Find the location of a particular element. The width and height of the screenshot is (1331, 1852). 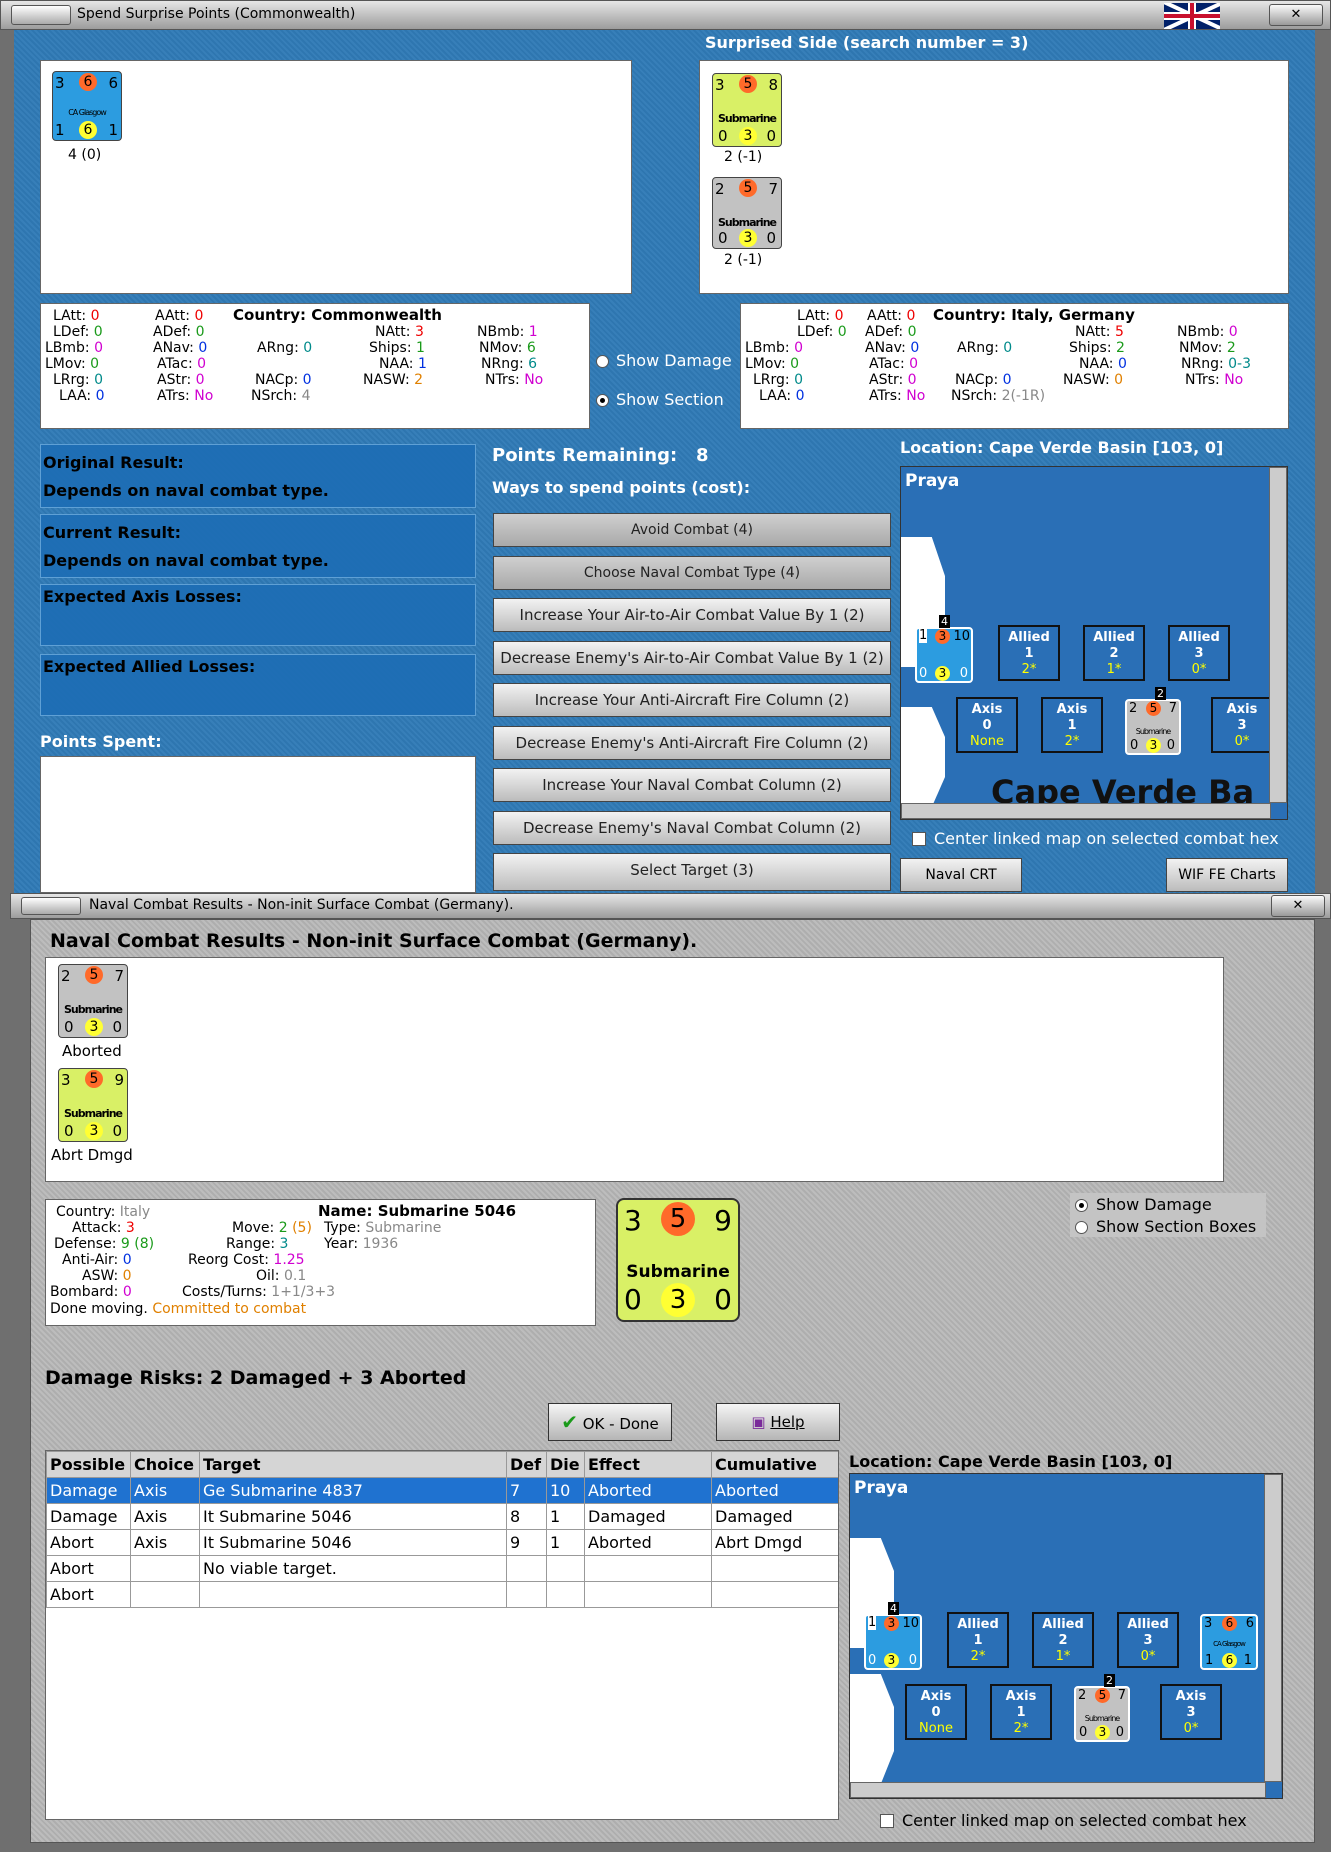

mini-a: 2 is located at coordinates (1133, 708).